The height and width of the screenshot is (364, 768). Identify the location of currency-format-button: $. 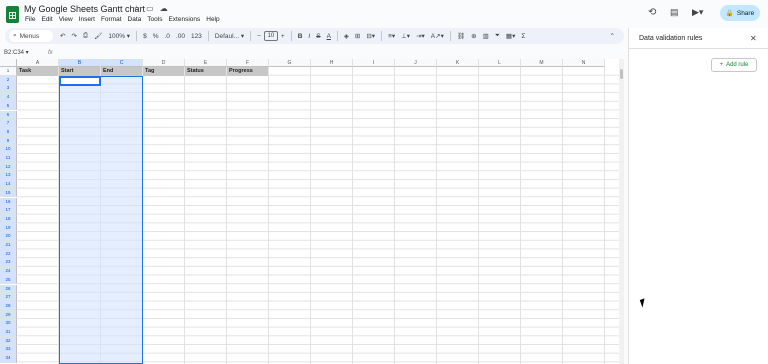
(145, 36).